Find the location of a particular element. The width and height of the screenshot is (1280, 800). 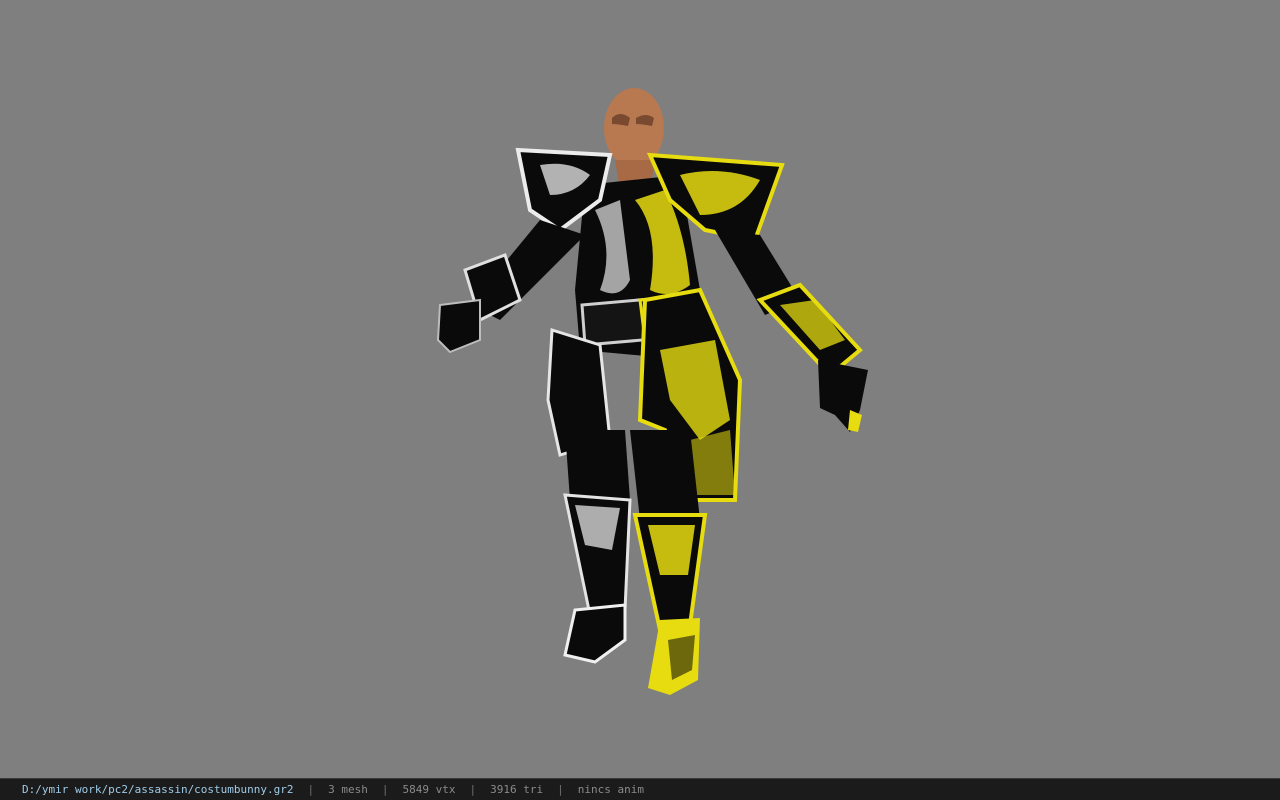

left-boot is located at coordinates (595, 633).